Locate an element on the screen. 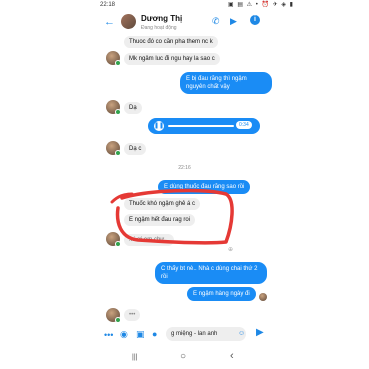 The width and height of the screenshot is (369, 369). info-icon: i is located at coordinates (255, 20).